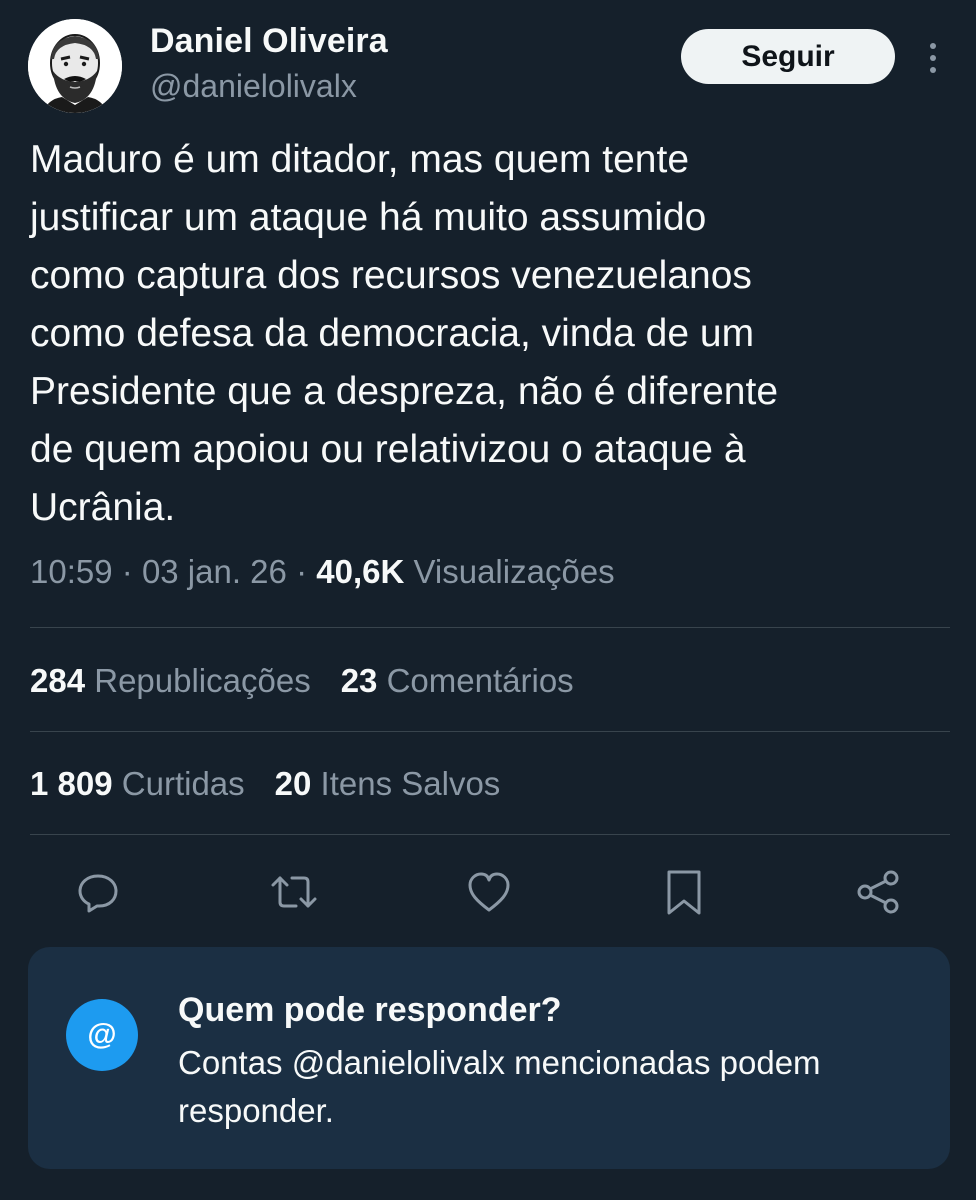  I want to click on tweet-meta: 10:59 · 03 jan. 26 · 40,6K Visualizações, so click(322, 572).